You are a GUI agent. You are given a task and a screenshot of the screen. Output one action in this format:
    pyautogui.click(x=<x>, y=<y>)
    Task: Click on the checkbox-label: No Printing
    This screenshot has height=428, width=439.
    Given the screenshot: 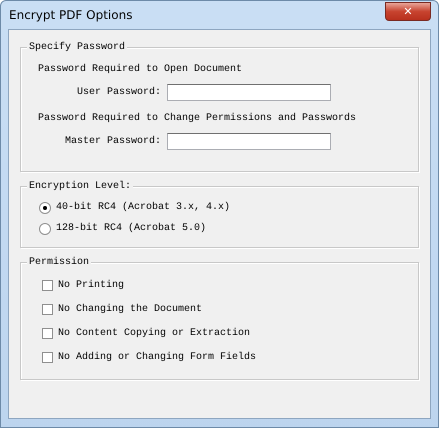 What is the action you would take?
    pyautogui.click(x=91, y=285)
    